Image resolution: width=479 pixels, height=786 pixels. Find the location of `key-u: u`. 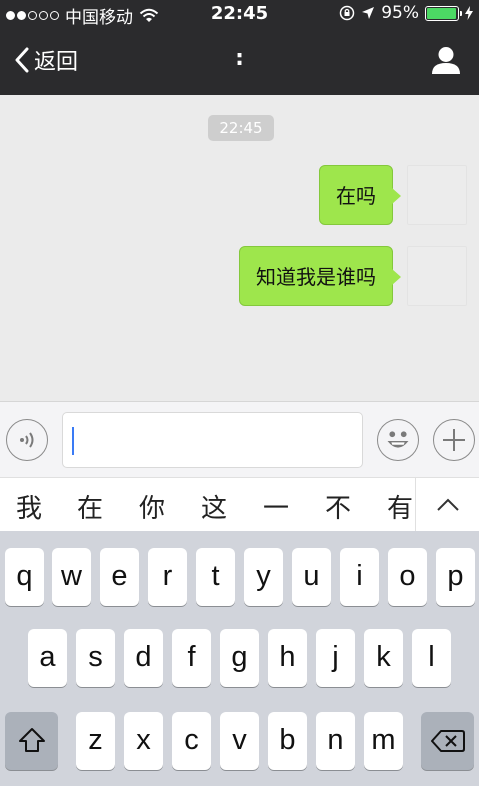

key-u: u is located at coordinates (311, 577).